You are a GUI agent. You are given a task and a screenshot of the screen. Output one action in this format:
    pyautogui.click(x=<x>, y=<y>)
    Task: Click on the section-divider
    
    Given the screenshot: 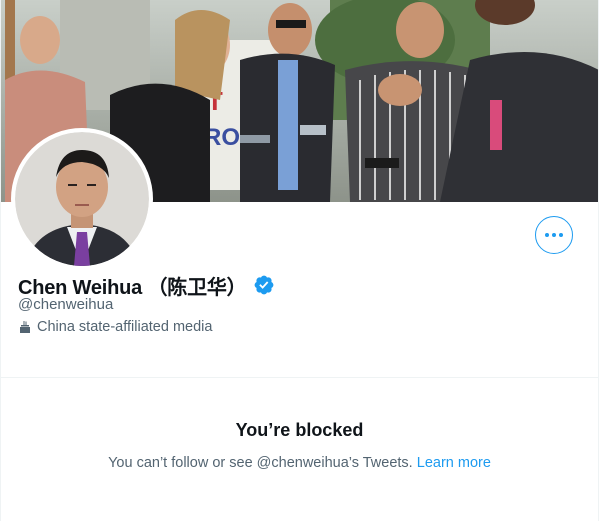 What is the action you would take?
    pyautogui.click(x=299, y=377)
    